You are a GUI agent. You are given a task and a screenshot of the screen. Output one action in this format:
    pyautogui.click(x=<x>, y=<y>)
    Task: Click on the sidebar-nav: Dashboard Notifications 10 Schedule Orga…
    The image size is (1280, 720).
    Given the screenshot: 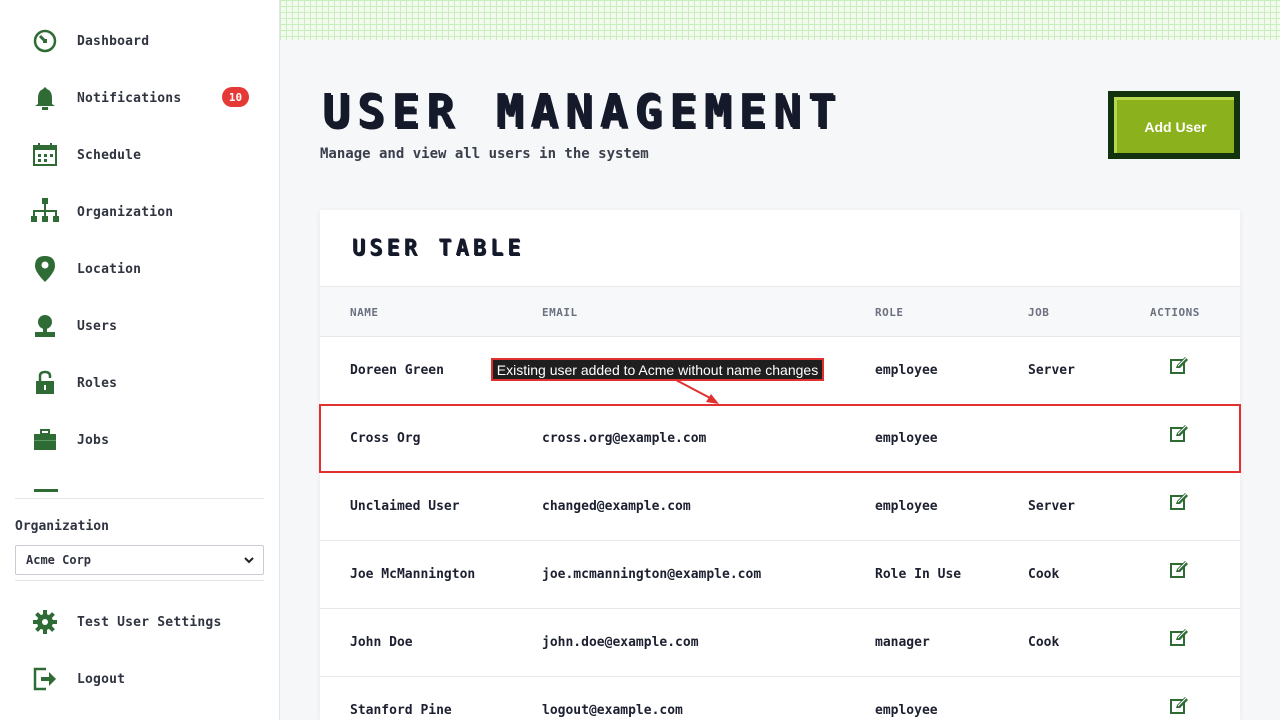 What is the action you would take?
    pyautogui.click(x=140, y=246)
    